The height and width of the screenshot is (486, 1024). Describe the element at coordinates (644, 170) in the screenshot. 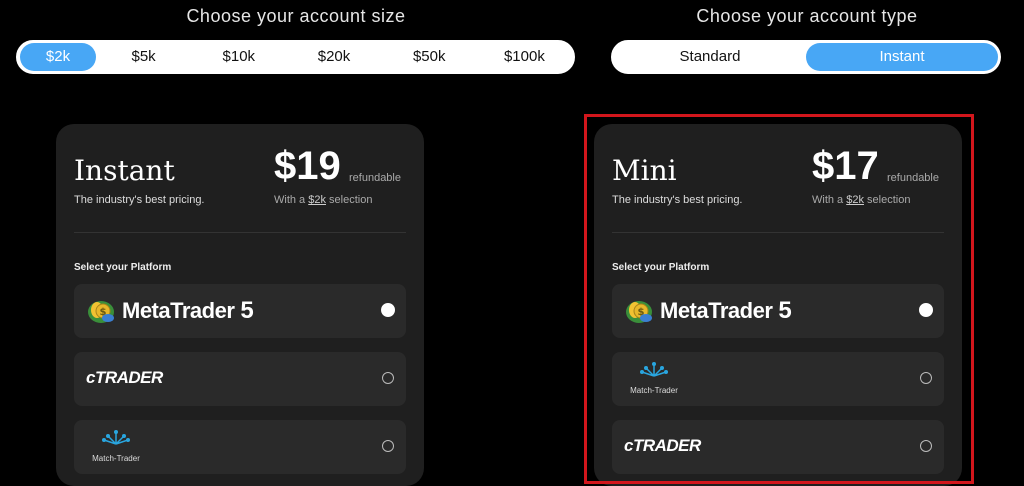

I see `plan-name: Mini` at that location.